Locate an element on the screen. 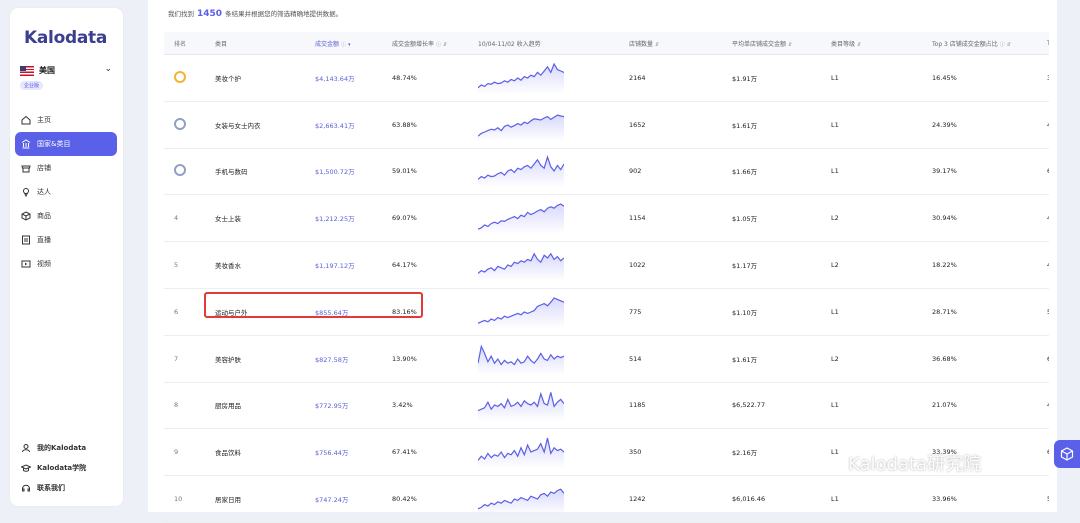  cell-growth: 13.90% is located at coordinates (404, 358).